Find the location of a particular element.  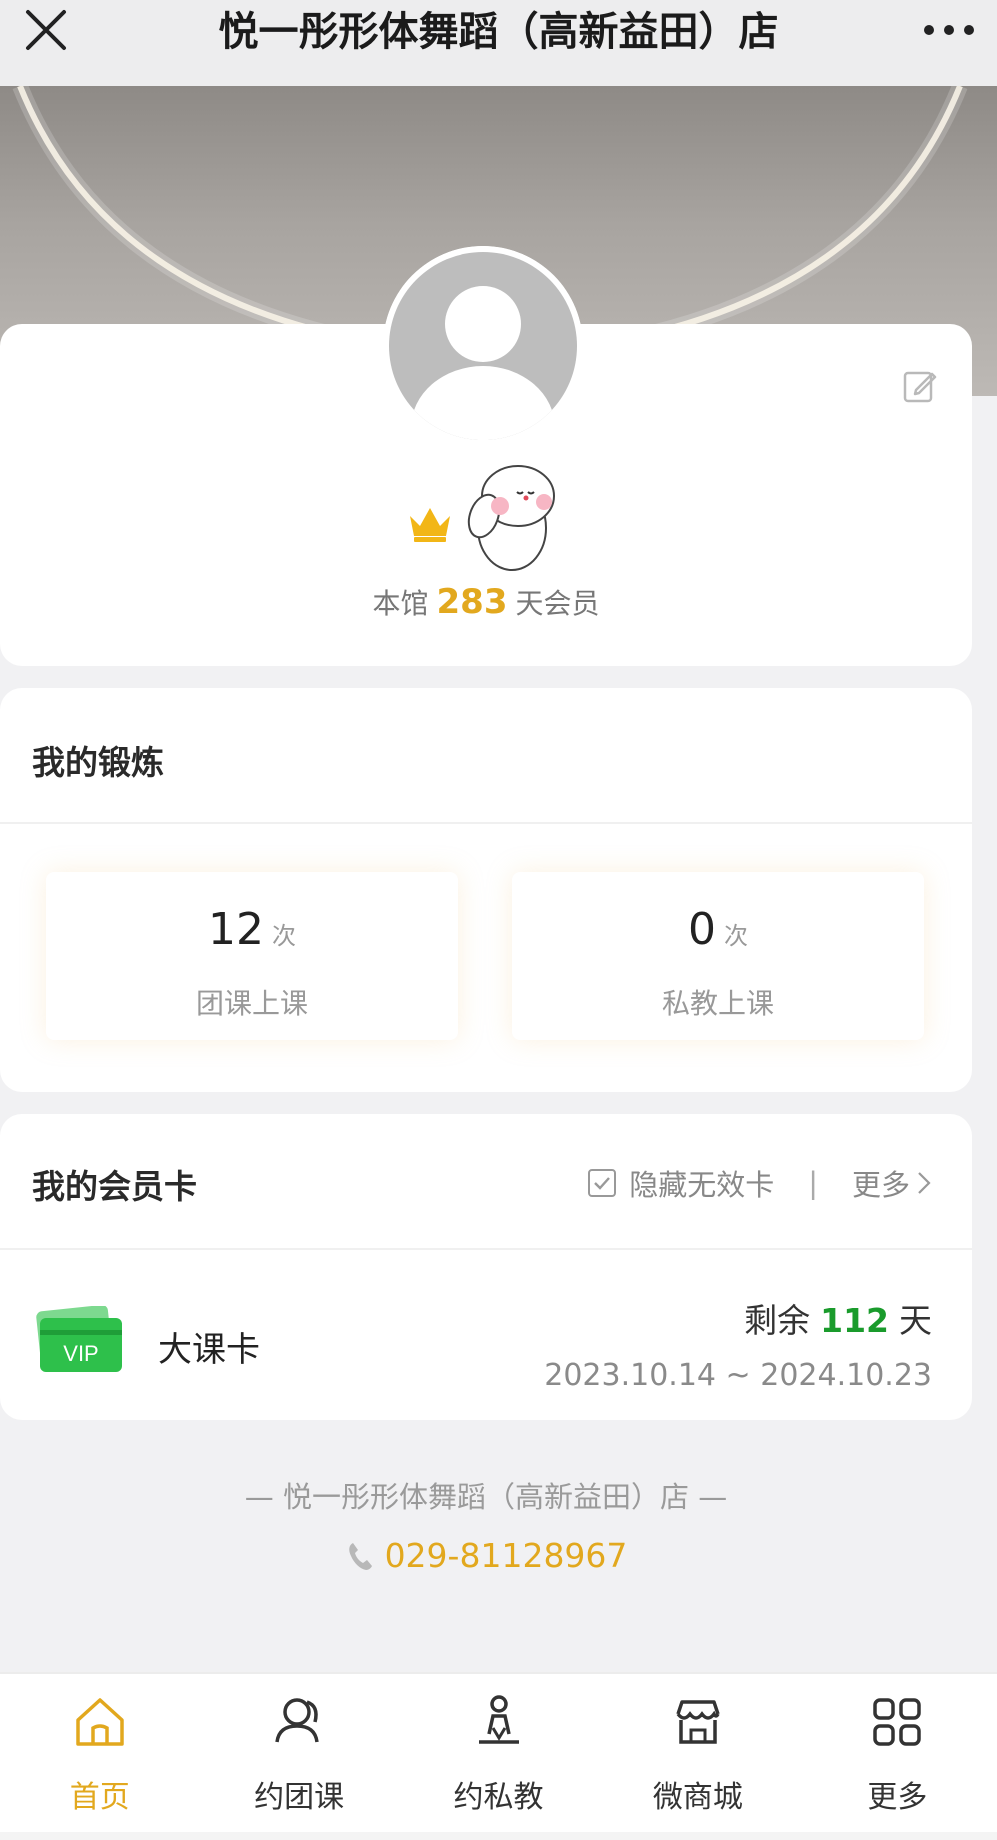

svg-text: VIP is located at coordinates (80, 1353).